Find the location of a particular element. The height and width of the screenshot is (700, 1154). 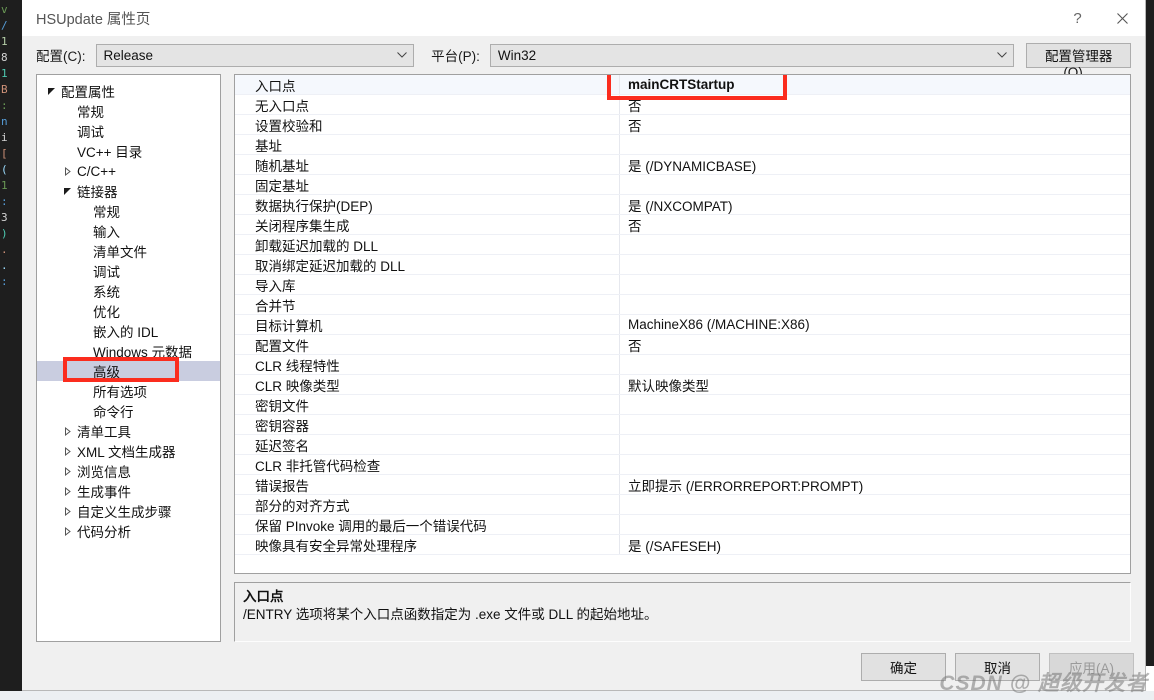

tree-item-20: 生成事件 is located at coordinates (128, 491).